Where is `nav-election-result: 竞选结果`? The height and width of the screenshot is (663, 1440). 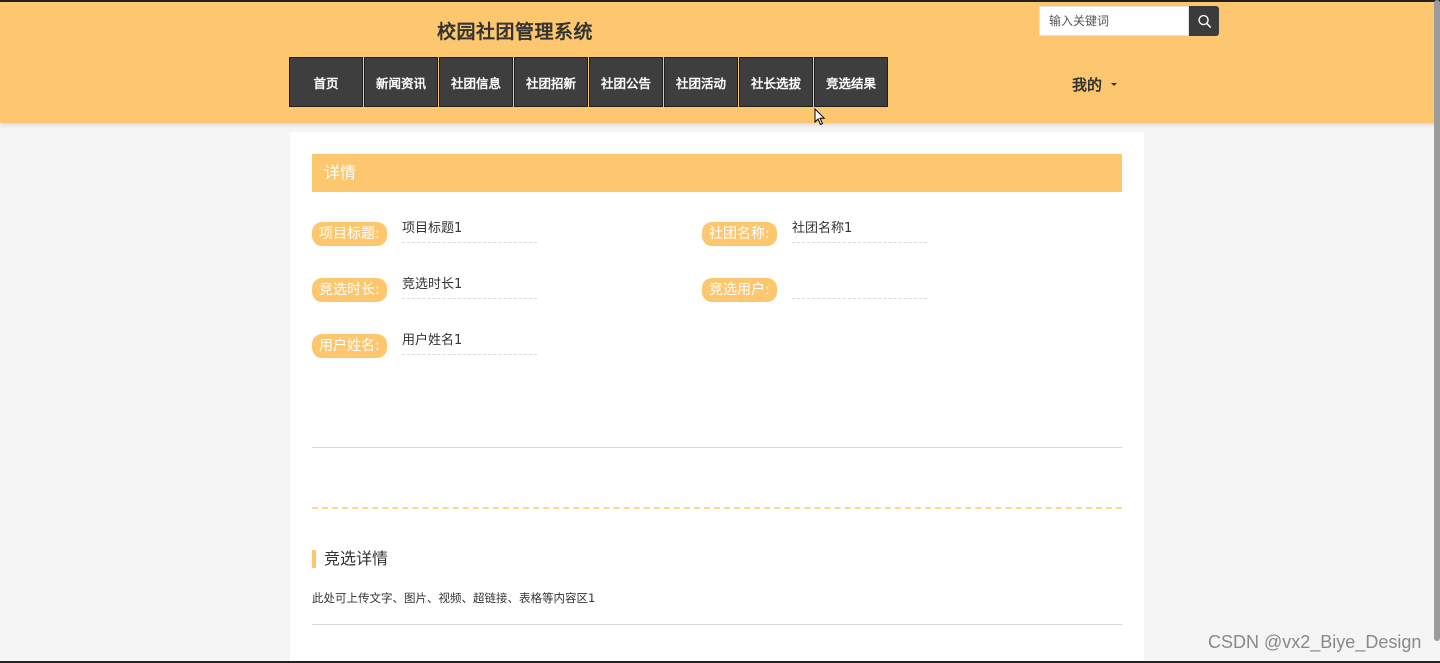 nav-election-result: 竞选结果 is located at coordinates (851, 82).